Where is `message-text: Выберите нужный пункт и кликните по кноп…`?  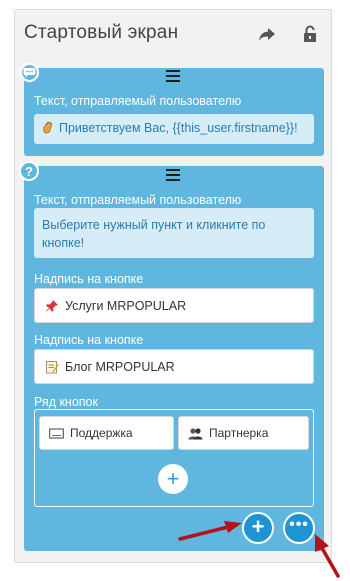 message-text: Выберите нужный пункт и кликните по кноп… is located at coordinates (174, 233).